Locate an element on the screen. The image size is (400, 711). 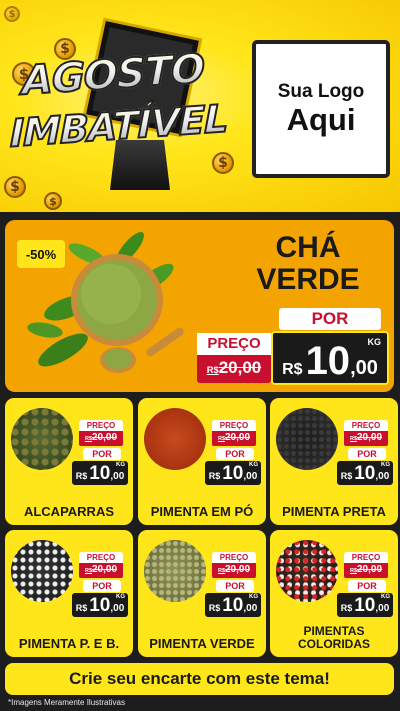
featured-product-name-line-2: VERDE is located at coordinates (308, 280).